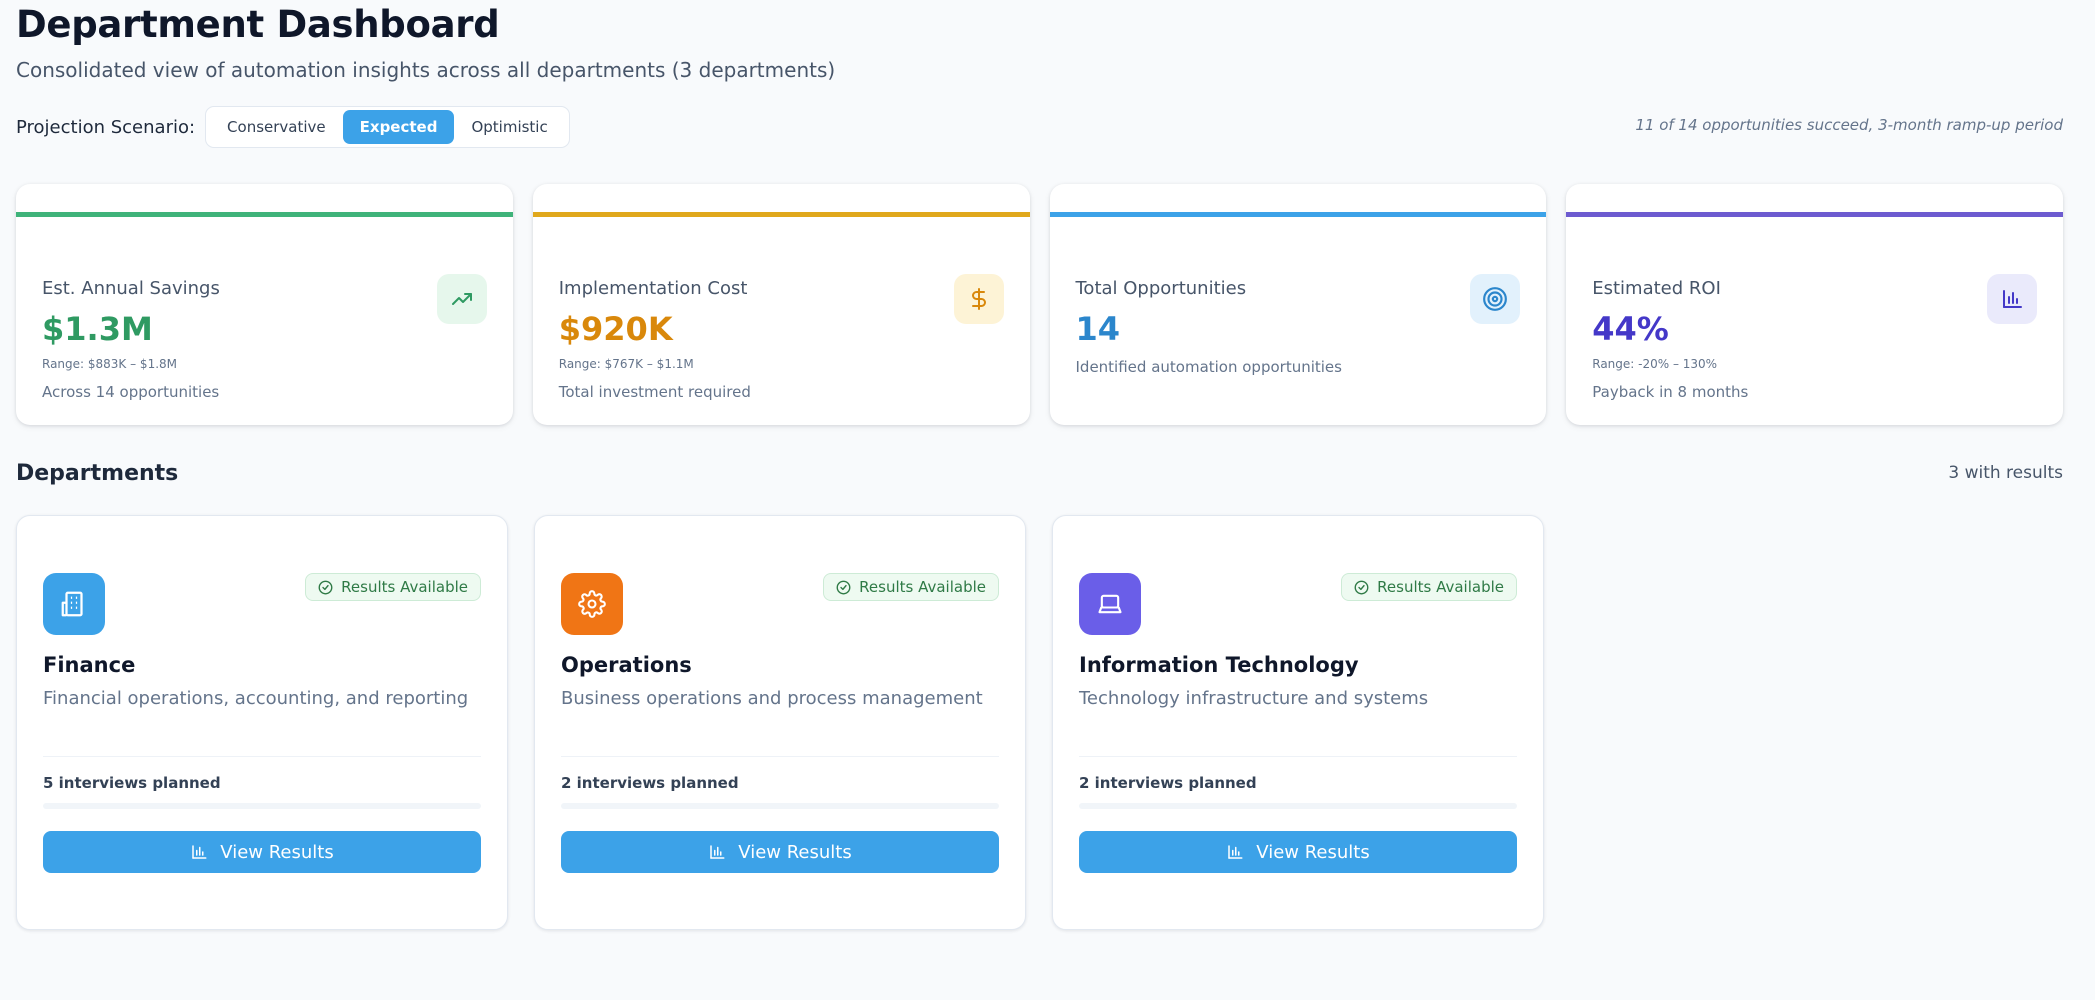  I want to click on scenario-label: Projection Scenario:, so click(106, 127).